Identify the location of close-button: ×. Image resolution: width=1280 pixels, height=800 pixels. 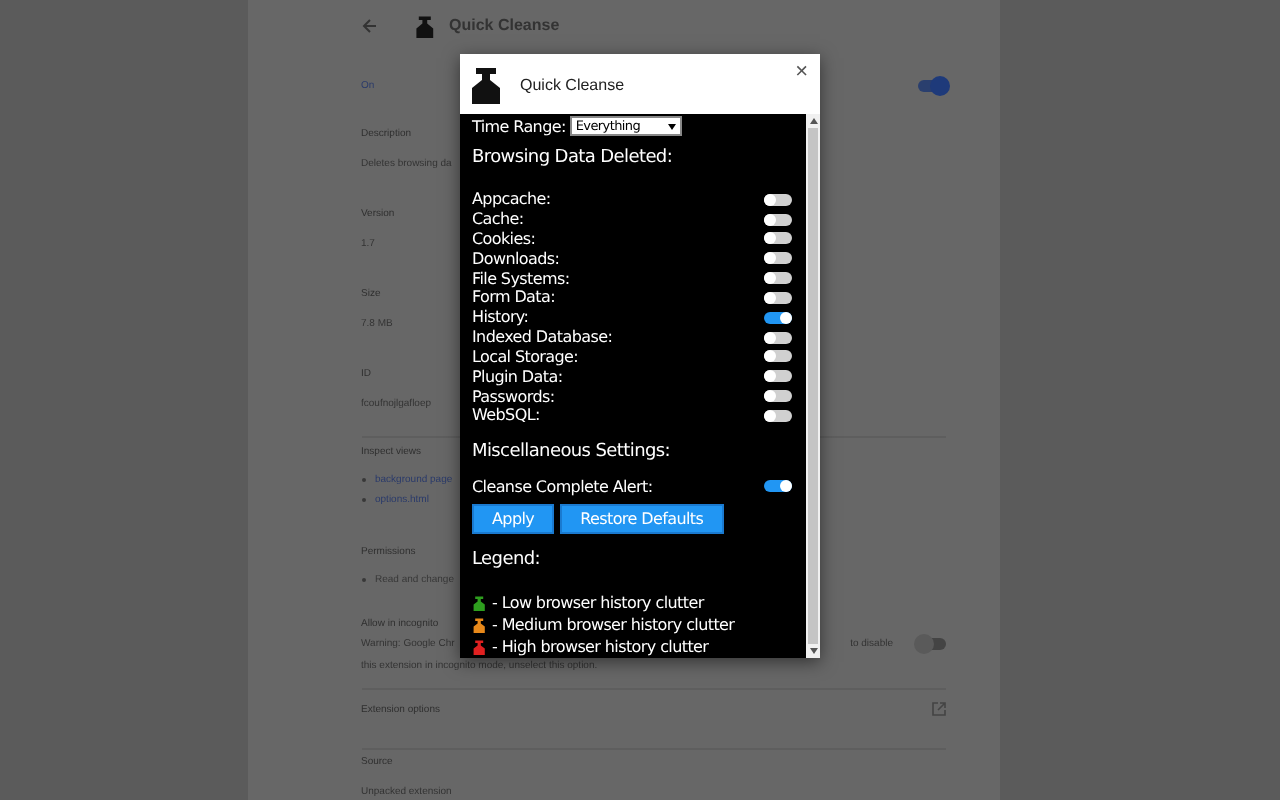
(801, 72).